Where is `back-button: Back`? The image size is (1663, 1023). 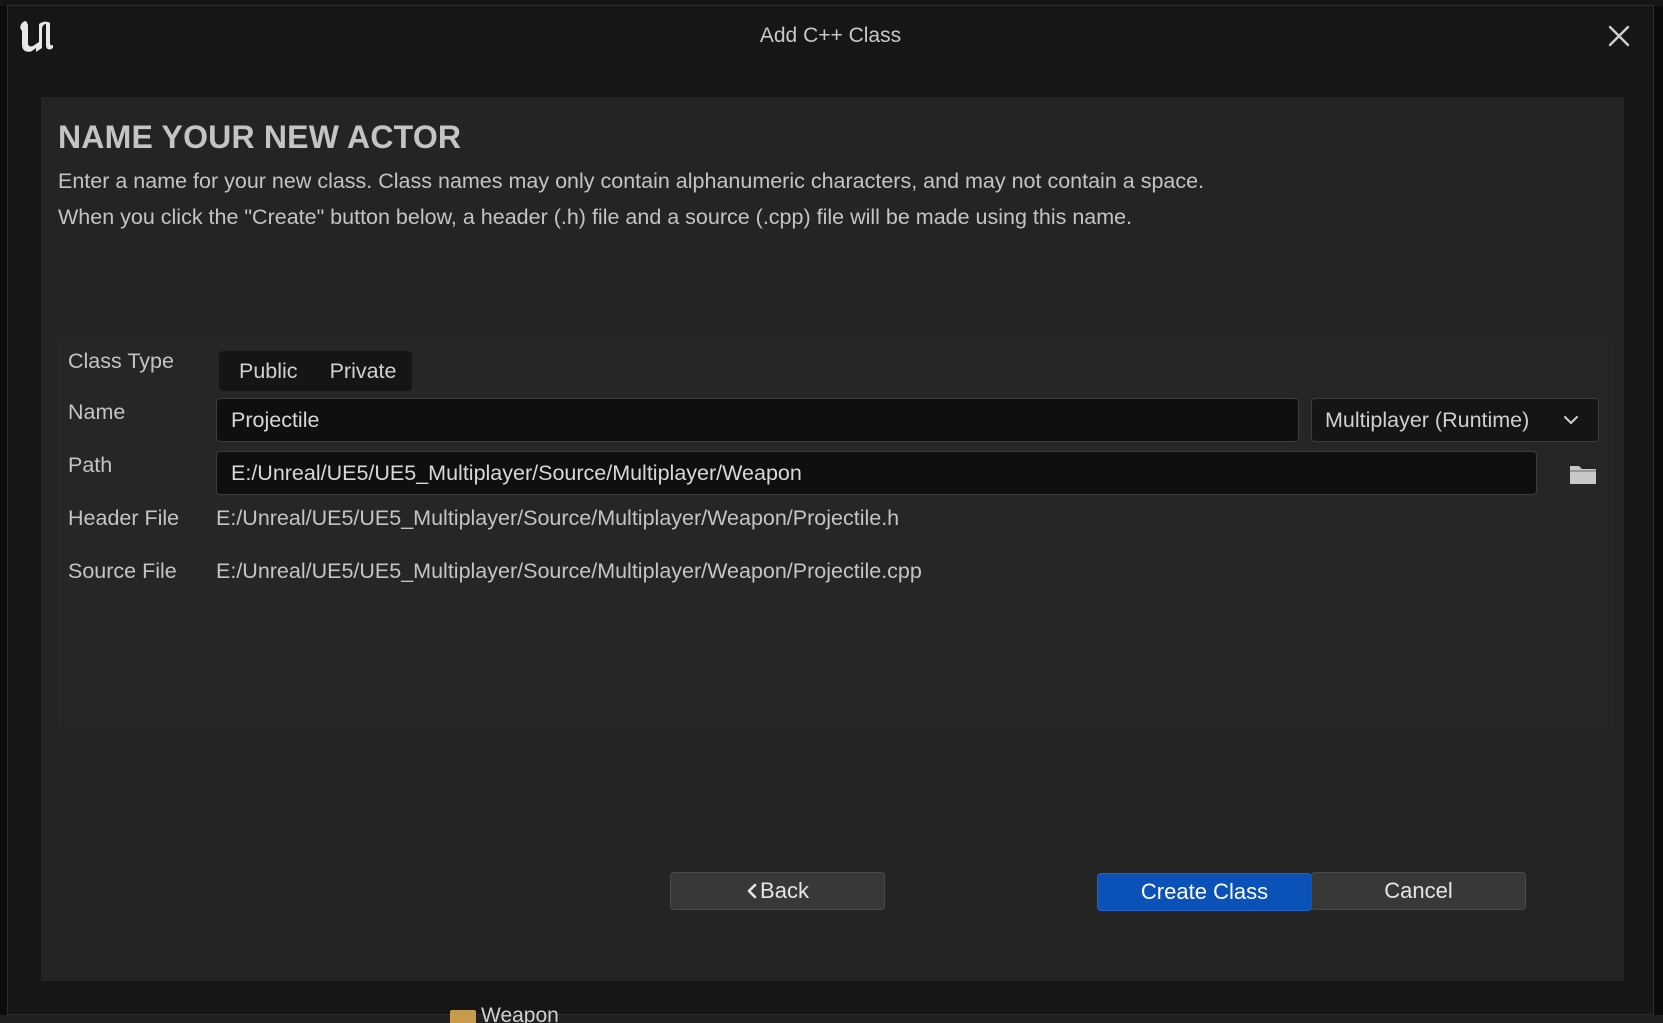
back-button: Back is located at coordinates (777, 891).